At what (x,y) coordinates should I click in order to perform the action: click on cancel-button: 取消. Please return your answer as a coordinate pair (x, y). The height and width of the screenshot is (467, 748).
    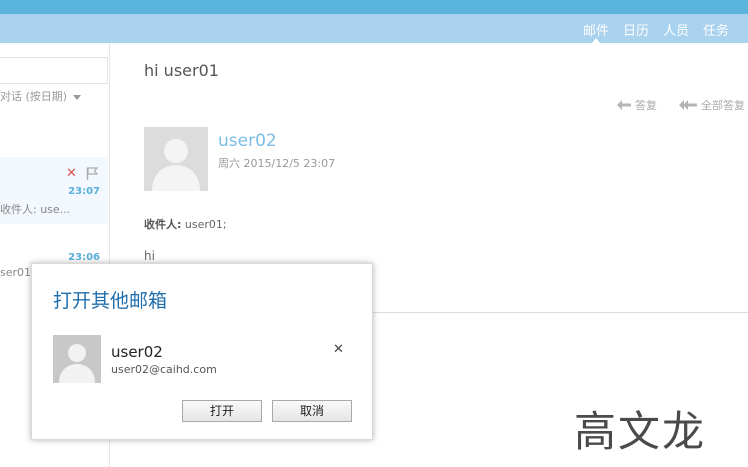
    Looking at the image, I should click on (312, 411).